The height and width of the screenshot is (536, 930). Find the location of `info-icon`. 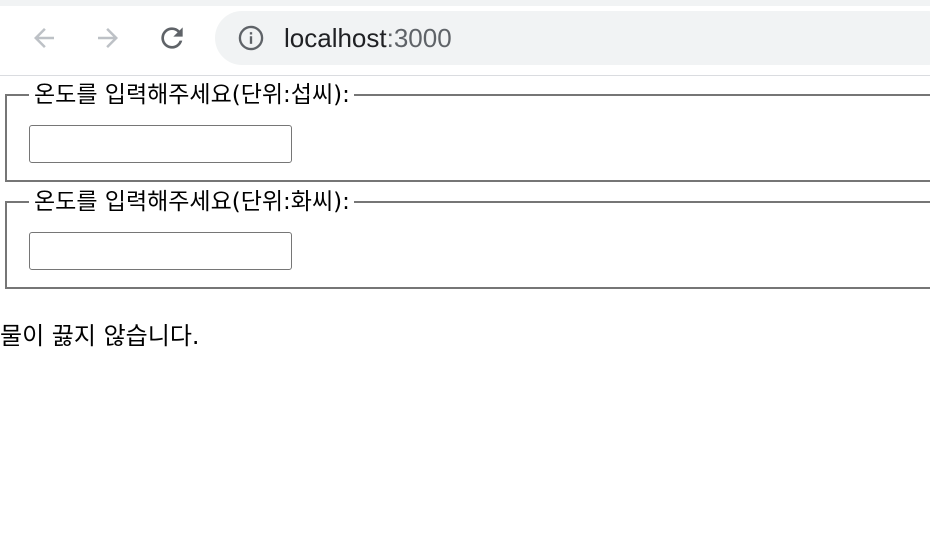

info-icon is located at coordinates (251, 38).